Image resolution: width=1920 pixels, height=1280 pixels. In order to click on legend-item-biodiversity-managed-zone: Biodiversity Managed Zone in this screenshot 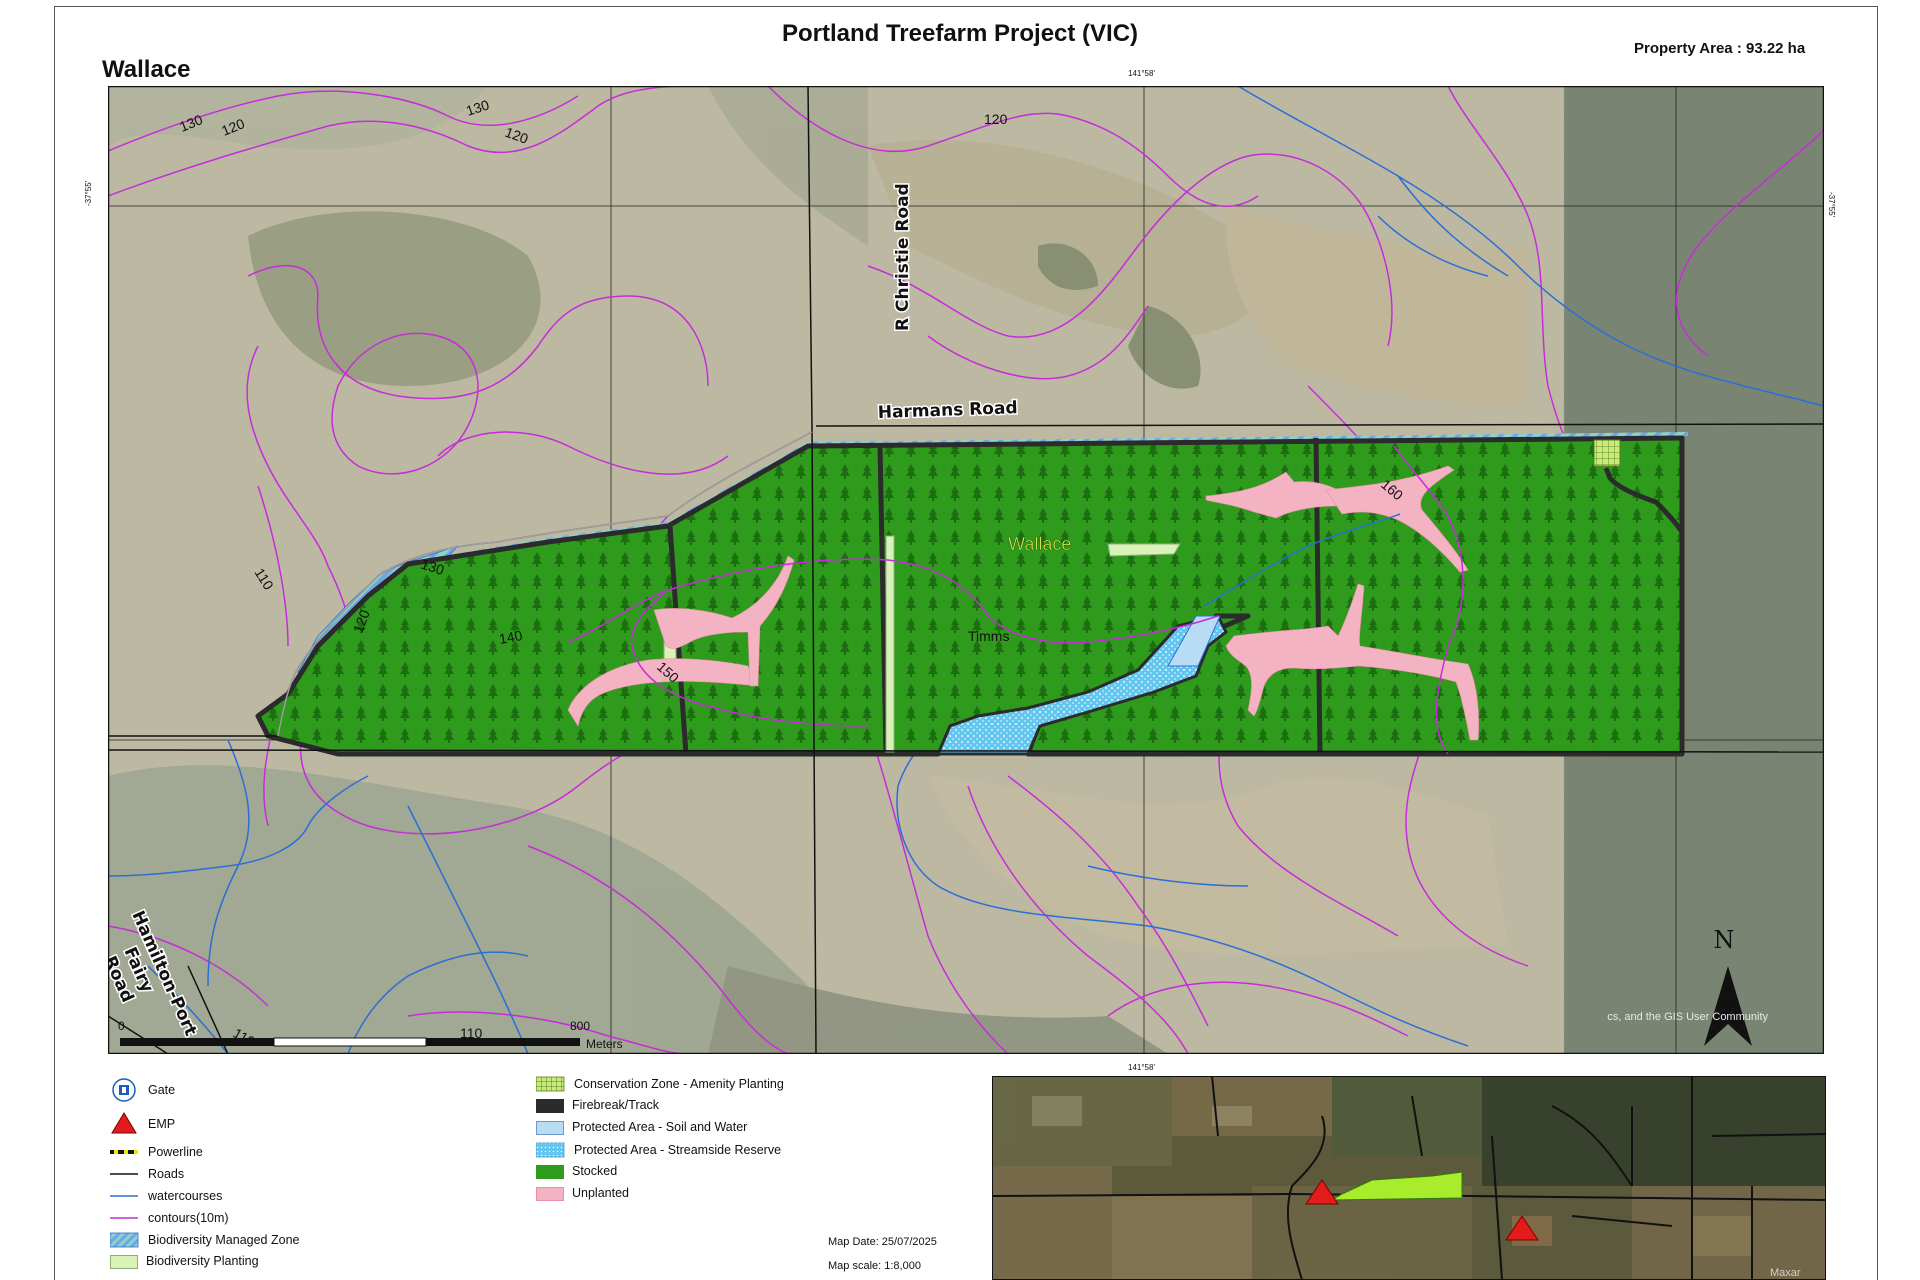, I will do `click(204, 1240)`.